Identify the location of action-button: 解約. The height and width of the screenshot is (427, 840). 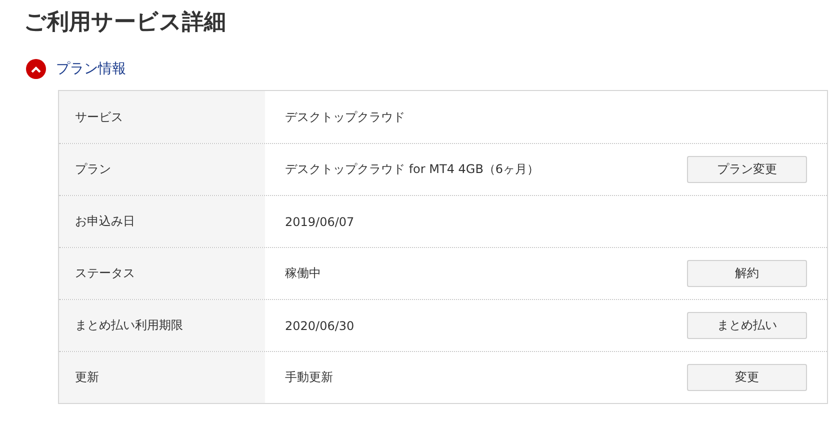
(747, 273).